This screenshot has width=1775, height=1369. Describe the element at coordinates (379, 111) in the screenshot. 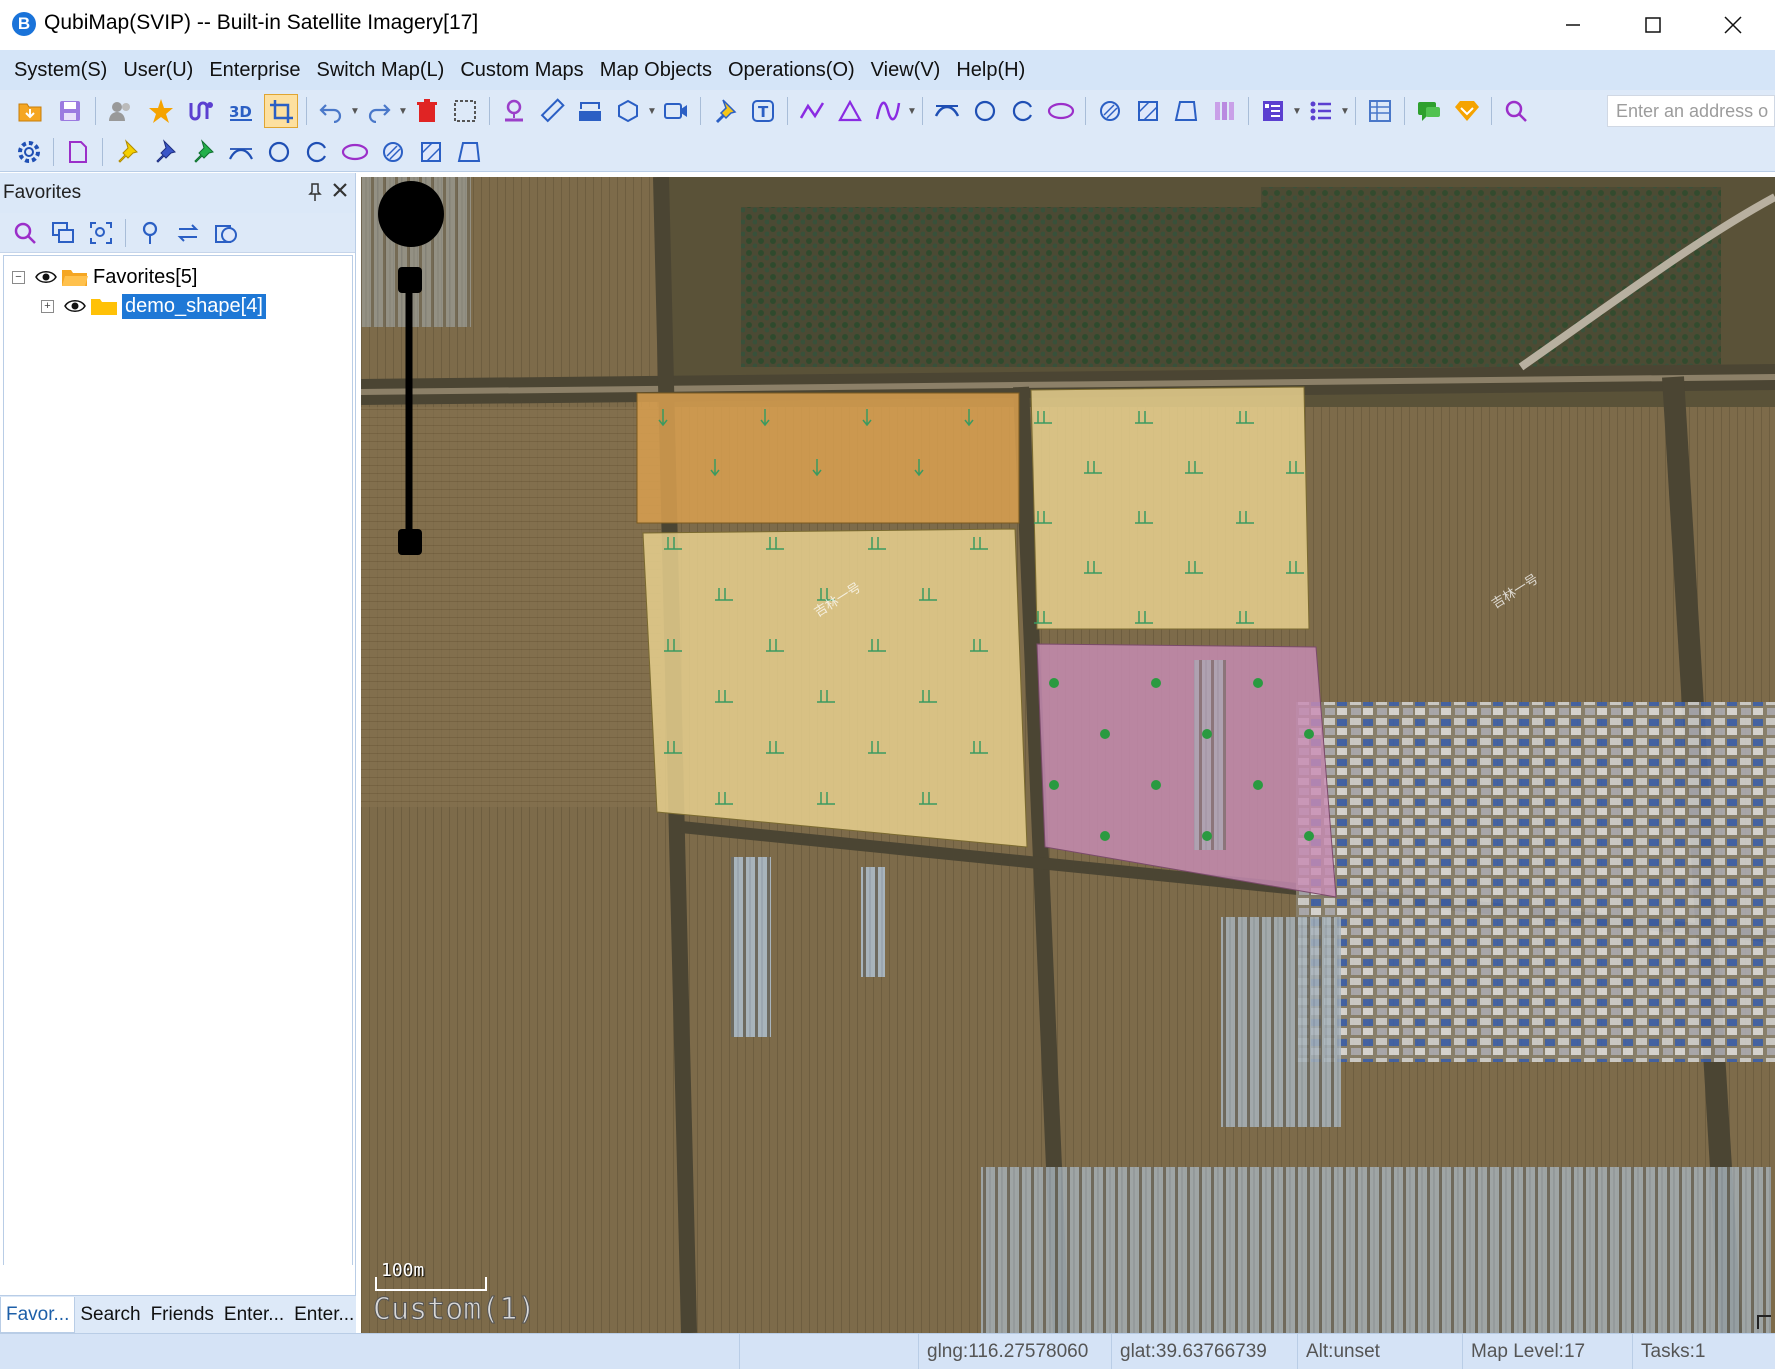

I see `redo-button` at that location.